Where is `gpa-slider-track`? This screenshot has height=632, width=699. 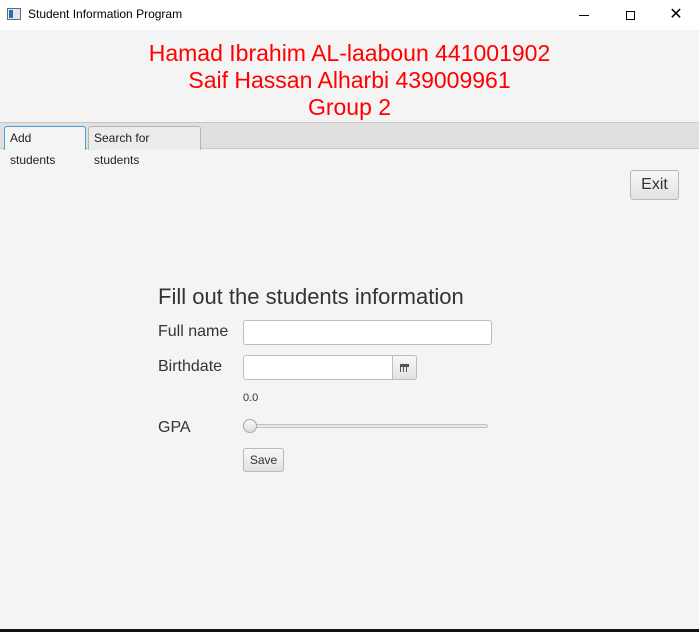 gpa-slider-track is located at coordinates (366, 426).